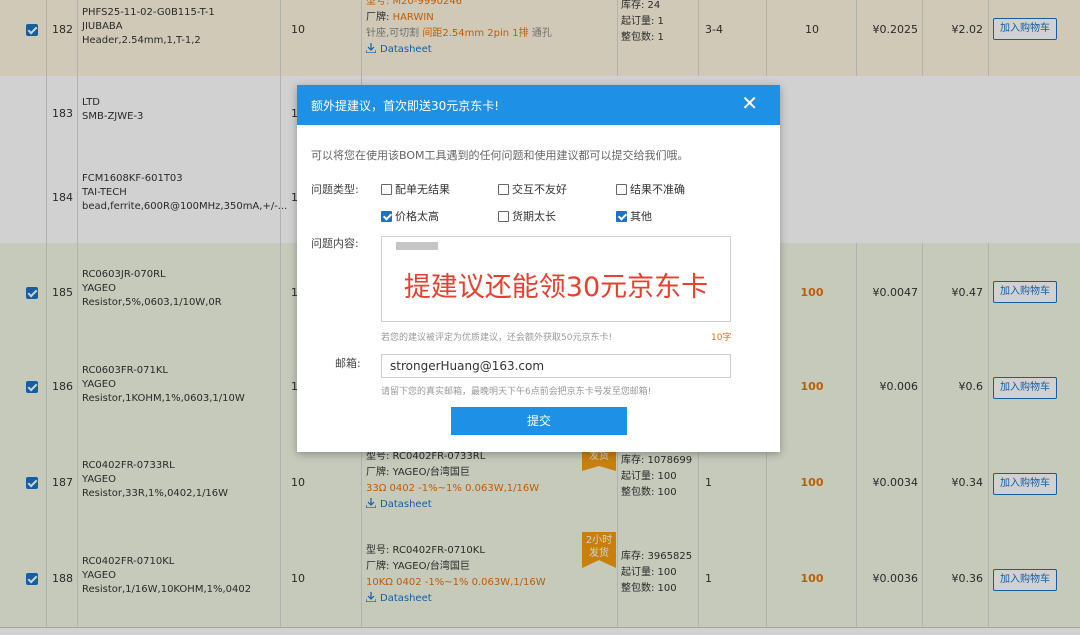  Describe the element at coordinates (556, 287) in the screenshot. I see `promo-text: 提建议还能领30元京东卡` at that location.